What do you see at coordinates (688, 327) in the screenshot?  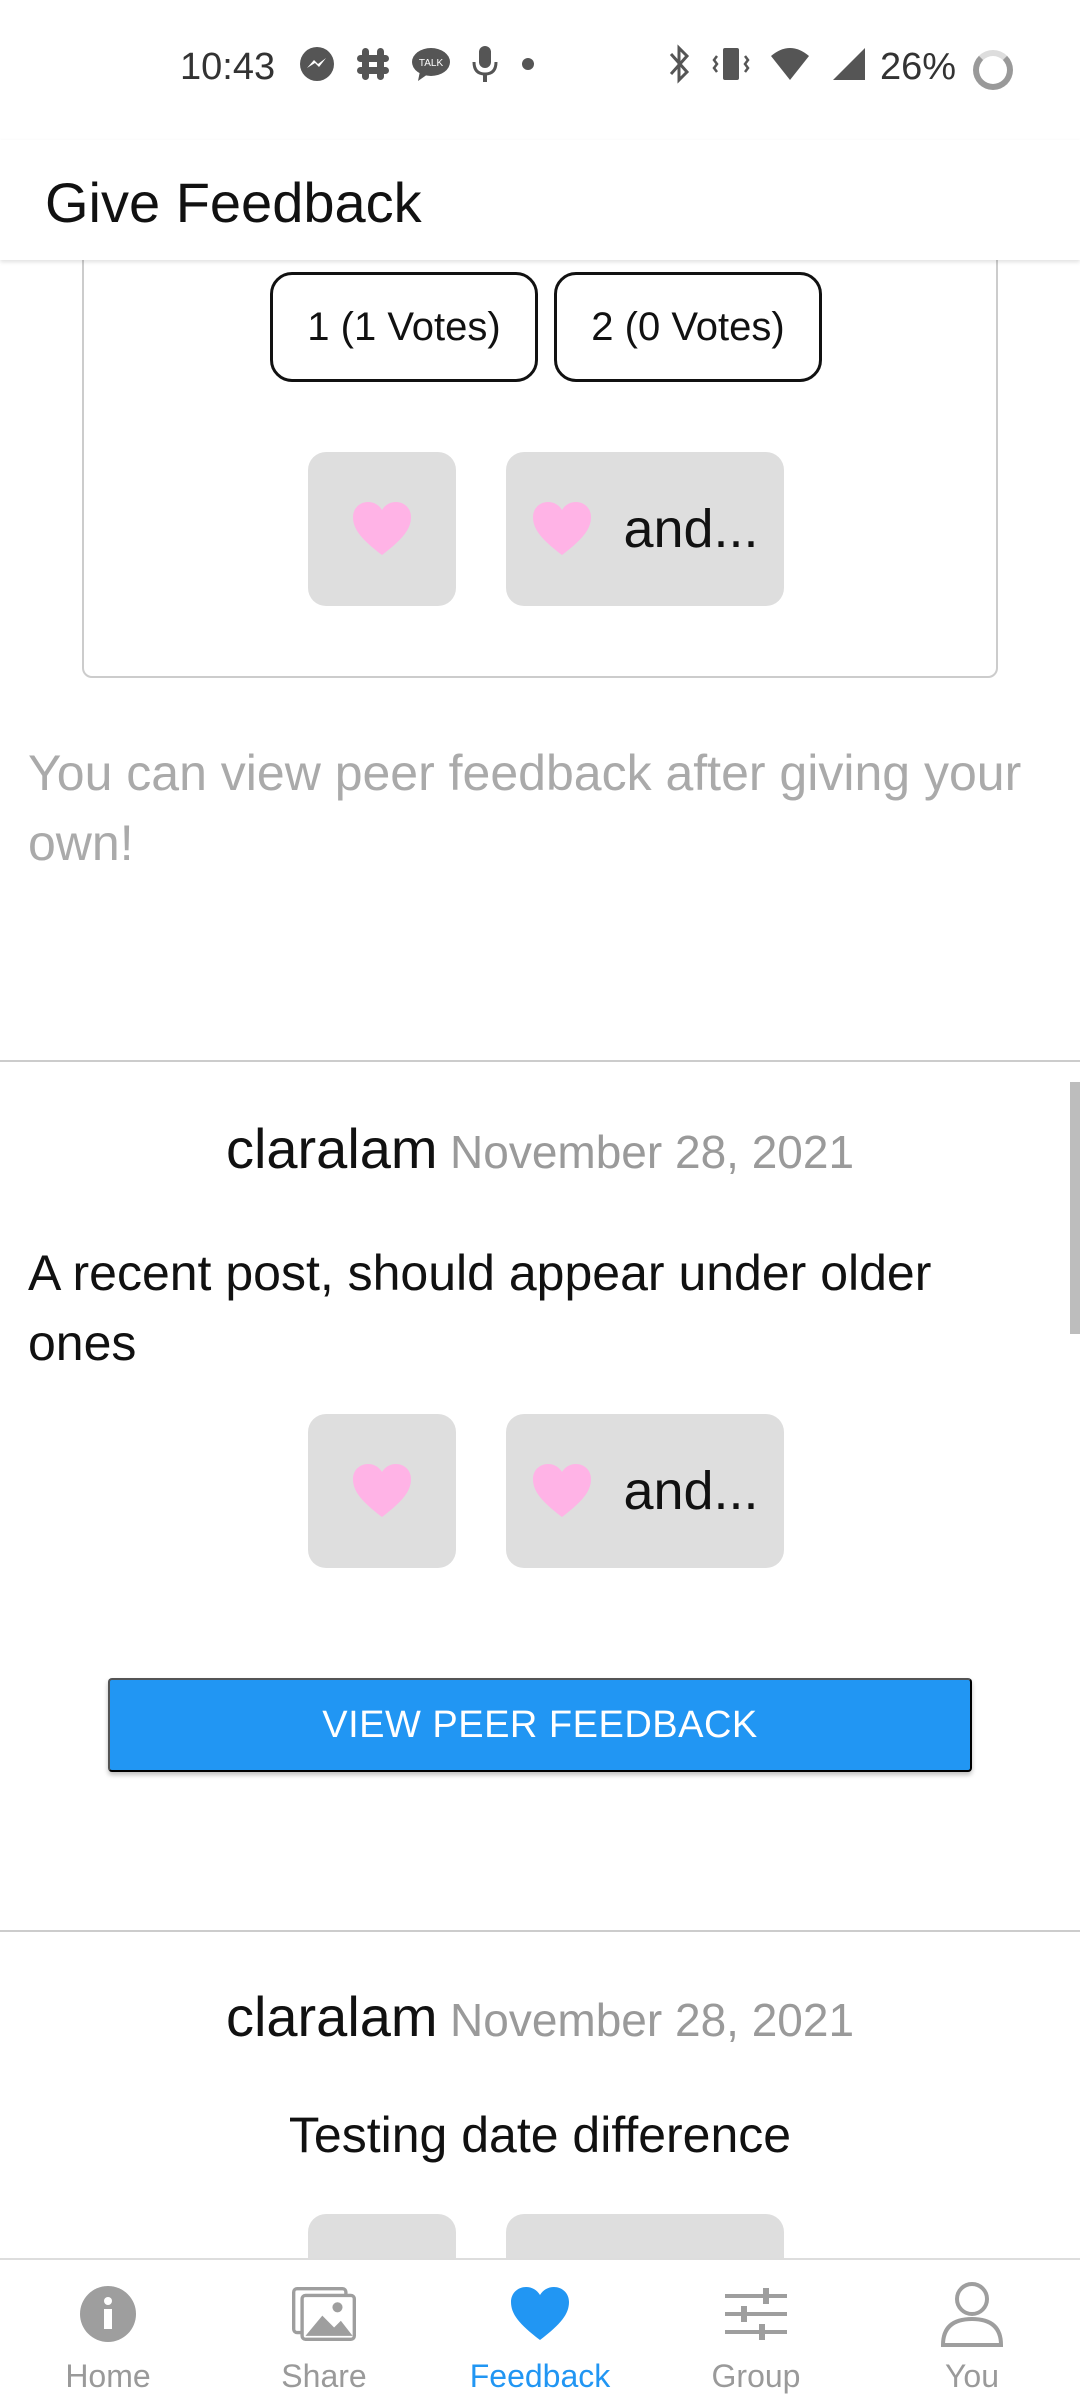 I see `poll-option-2: 2 (0 Votes)` at bounding box center [688, 327].